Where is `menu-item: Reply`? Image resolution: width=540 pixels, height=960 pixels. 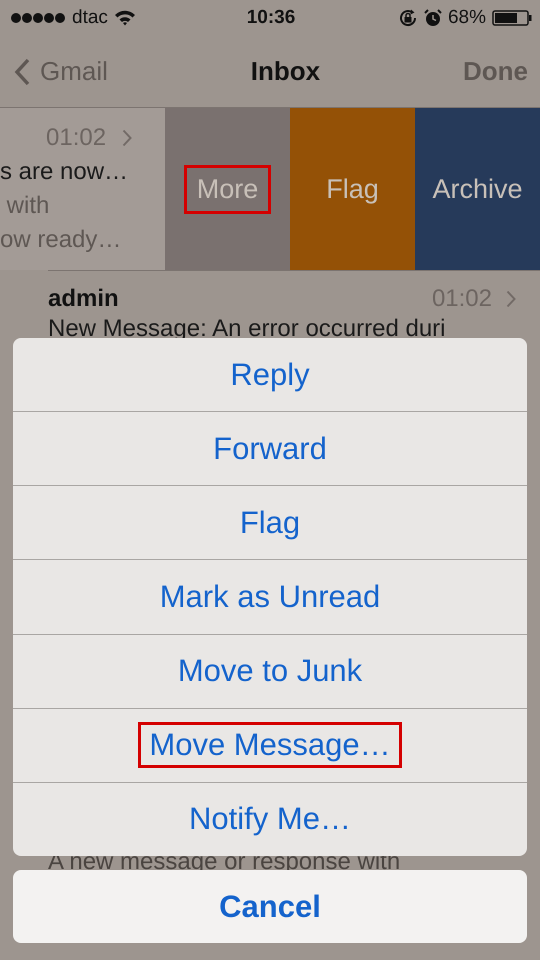 menu-item: Reply is located at coordinates (270, 375).